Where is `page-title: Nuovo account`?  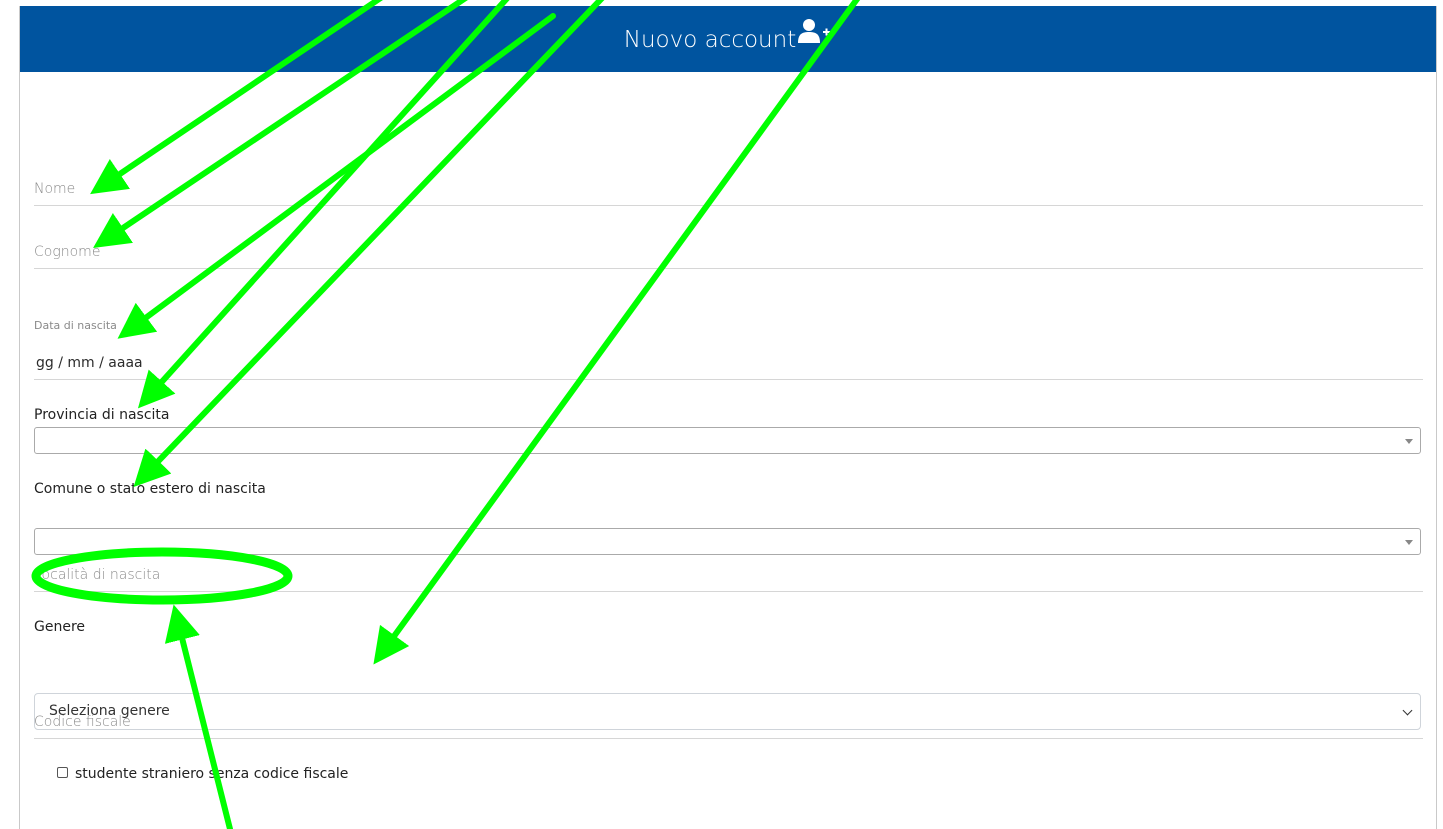 page-title: Nuovo account is located at coordinates (710, 39).